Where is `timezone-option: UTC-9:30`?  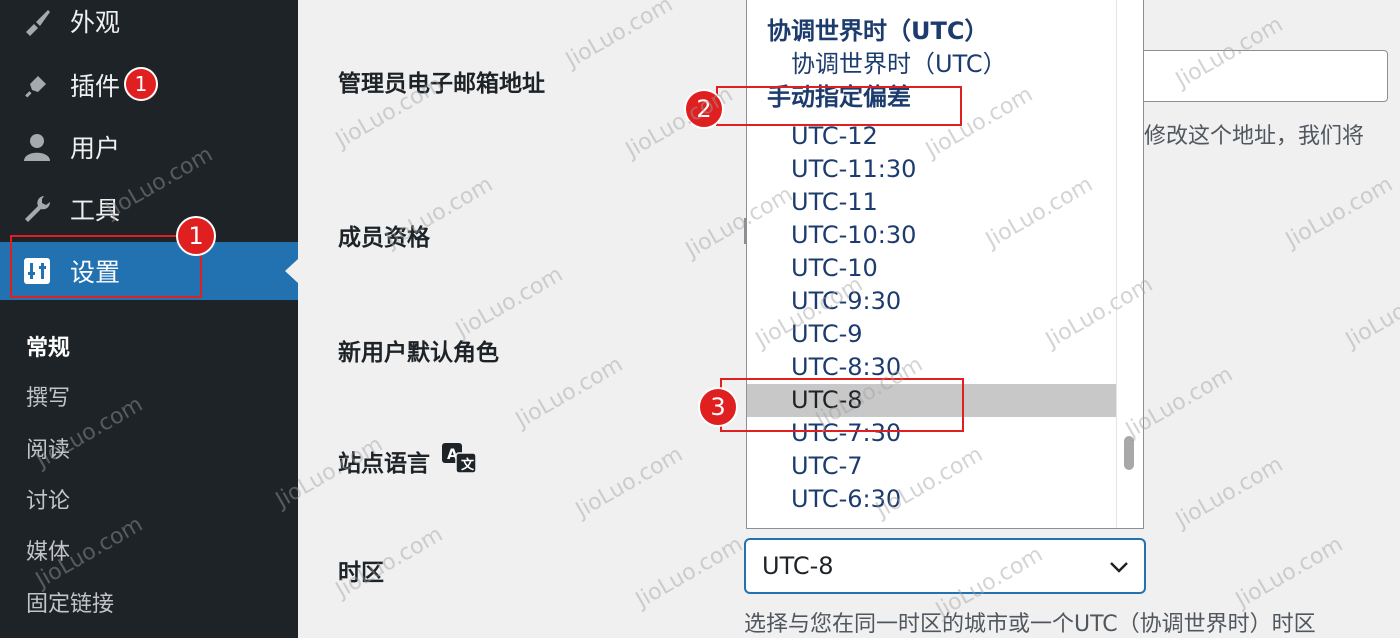 timezone-option: UTC-9:30 is located at coordinates (945, 301).